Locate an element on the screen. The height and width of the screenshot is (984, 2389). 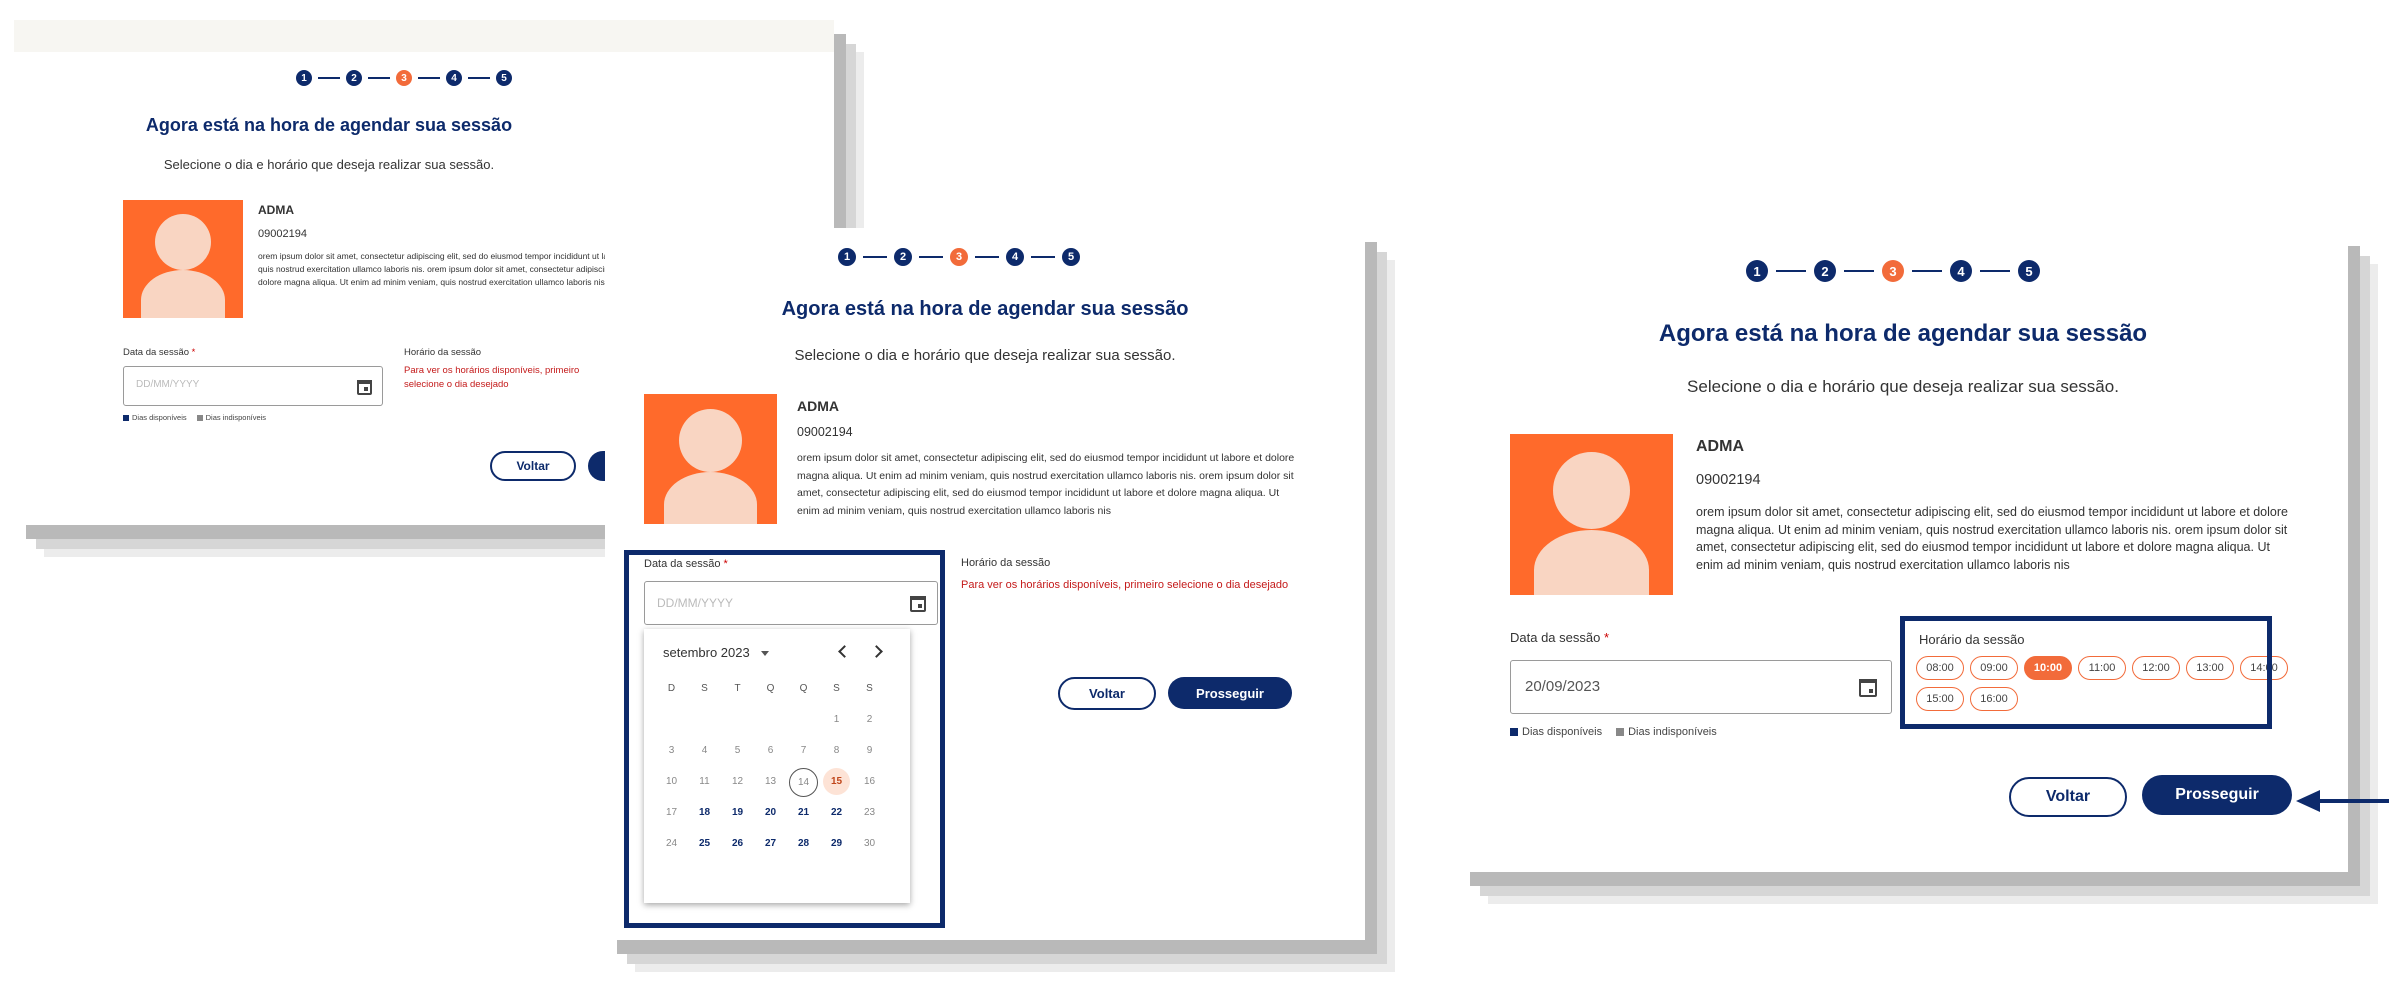
date-input: DD/MM/YYYY is located at coordinates (253, 386).